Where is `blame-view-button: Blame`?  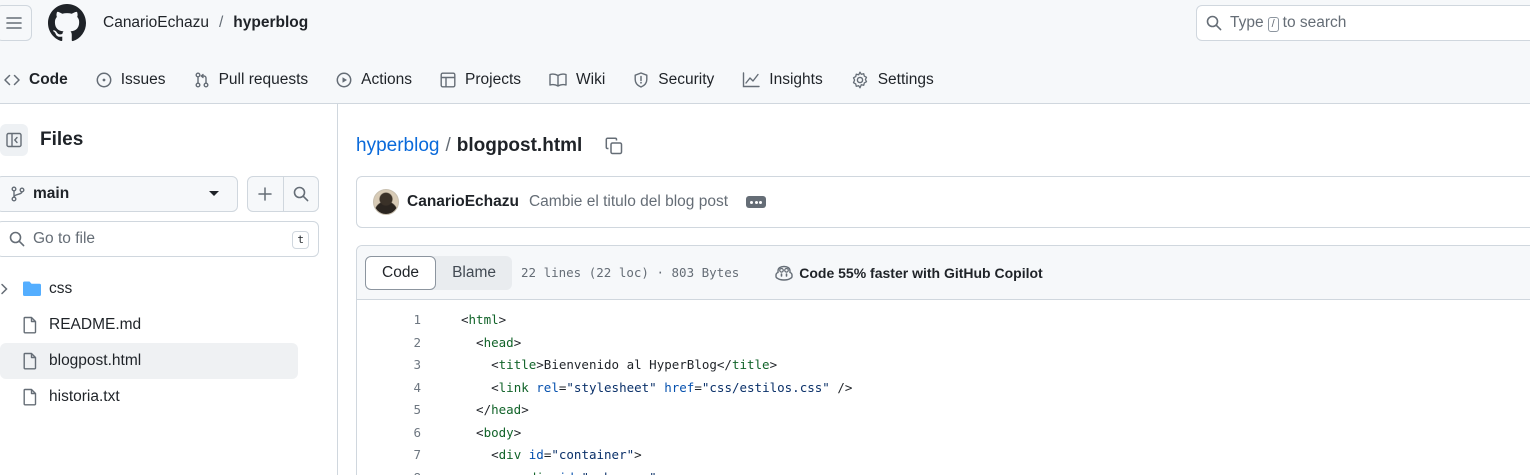
blame-view-button: Blame is located at coordinates (474, 273).